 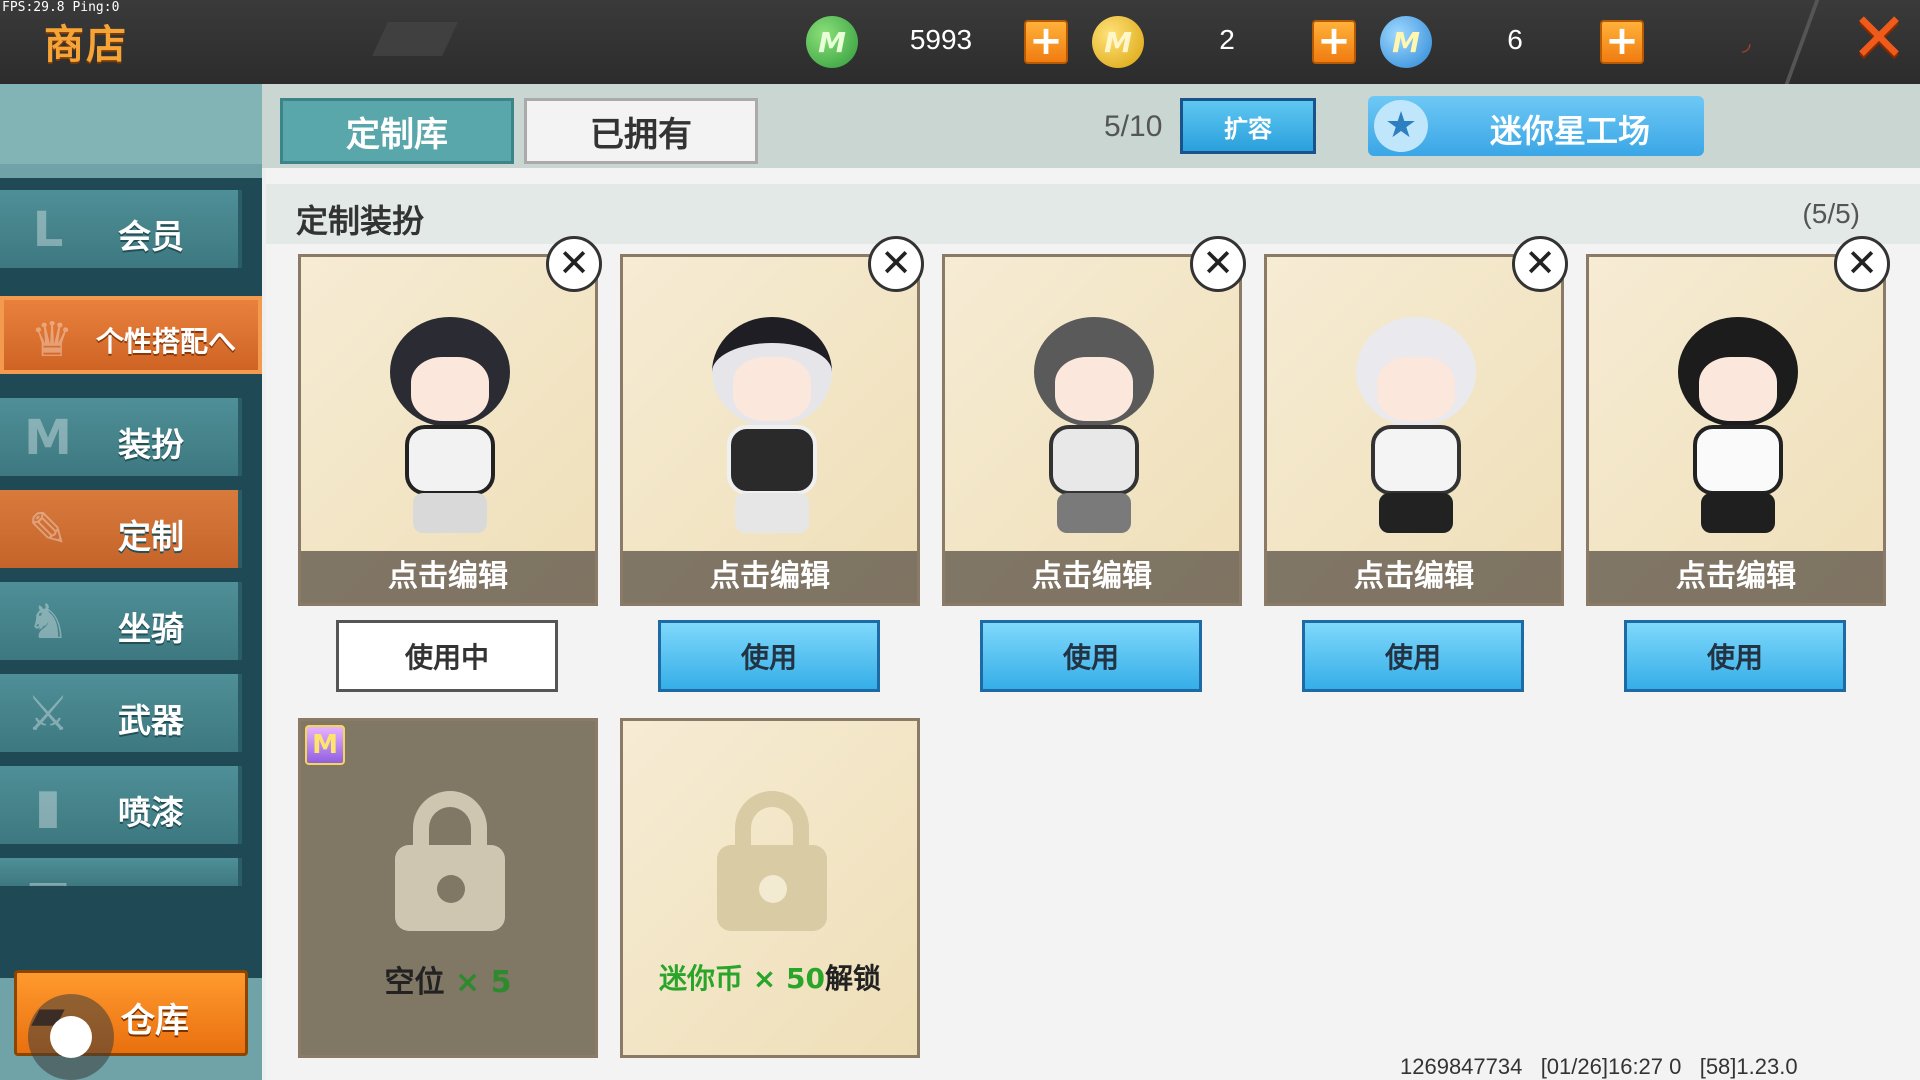 I want to click on star-icon: ★, so click(x=1401, y=126).